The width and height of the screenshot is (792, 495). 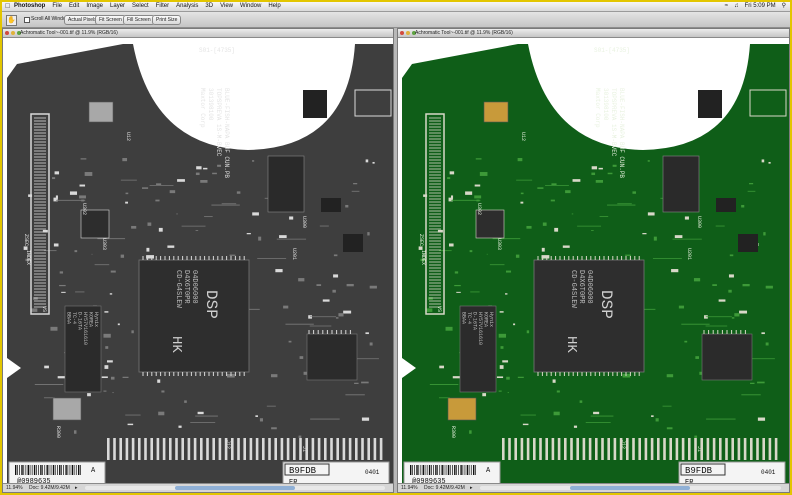 What do you see at coordinates (606, 304) in the screenshot?
I see `dsp-logo-text: DSP` at bounding box center [606, 304].